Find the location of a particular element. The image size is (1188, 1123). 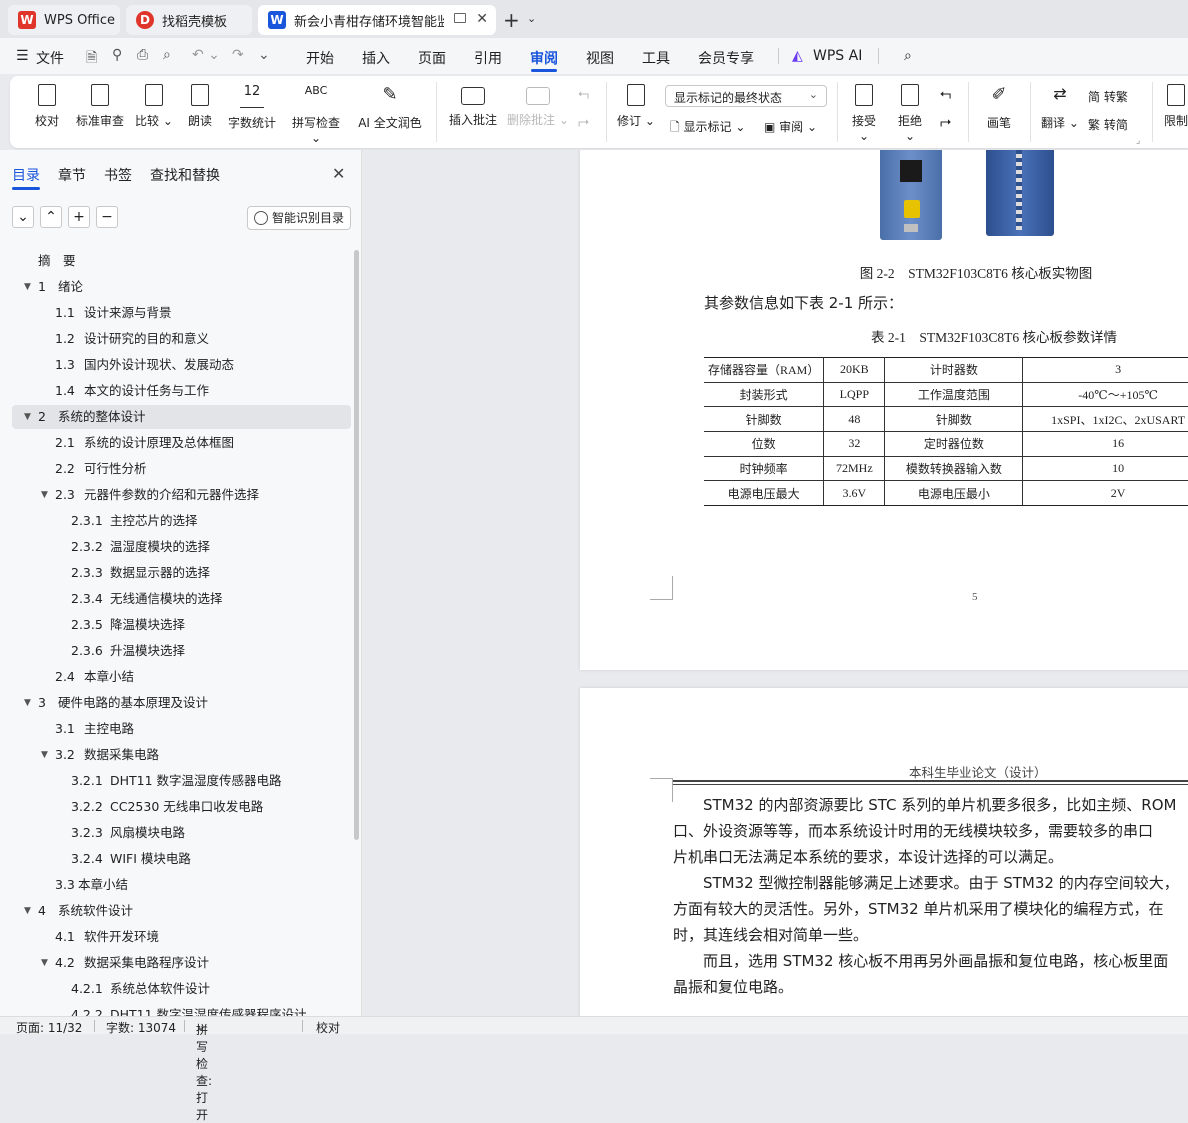

tab-chapters: 章节 is located at coordinates (72, 175).